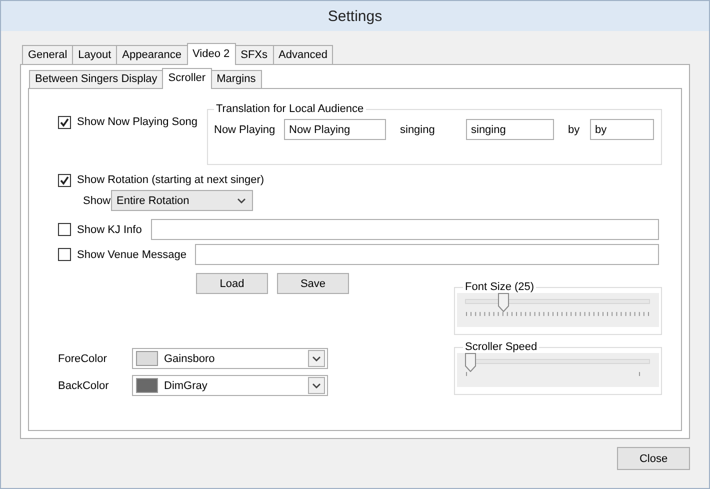  What do you see at coordinates (355, 16) in the screenshot?
I see `window-title: Settings` at bounding box center [355, 16].